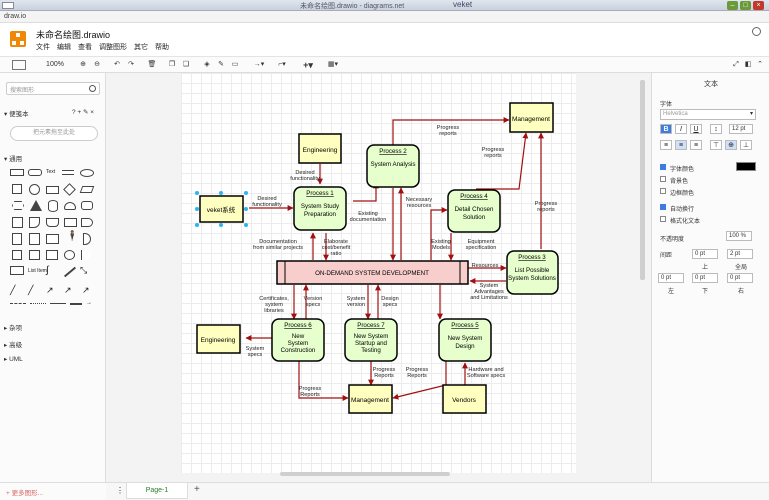 Image resolution: width=769 pixels, height=500 pixels. I want to click on shape-textbox, so click(68, 172).